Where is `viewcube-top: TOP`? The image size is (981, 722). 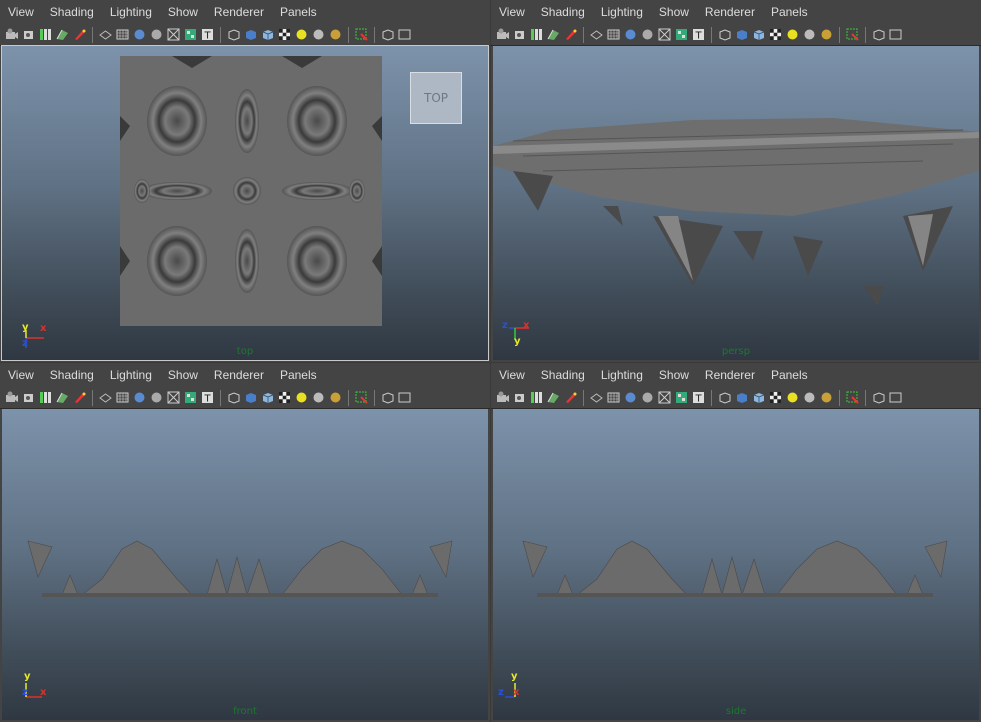 viewcube-top: TOP is located at coordinates (436, 98).